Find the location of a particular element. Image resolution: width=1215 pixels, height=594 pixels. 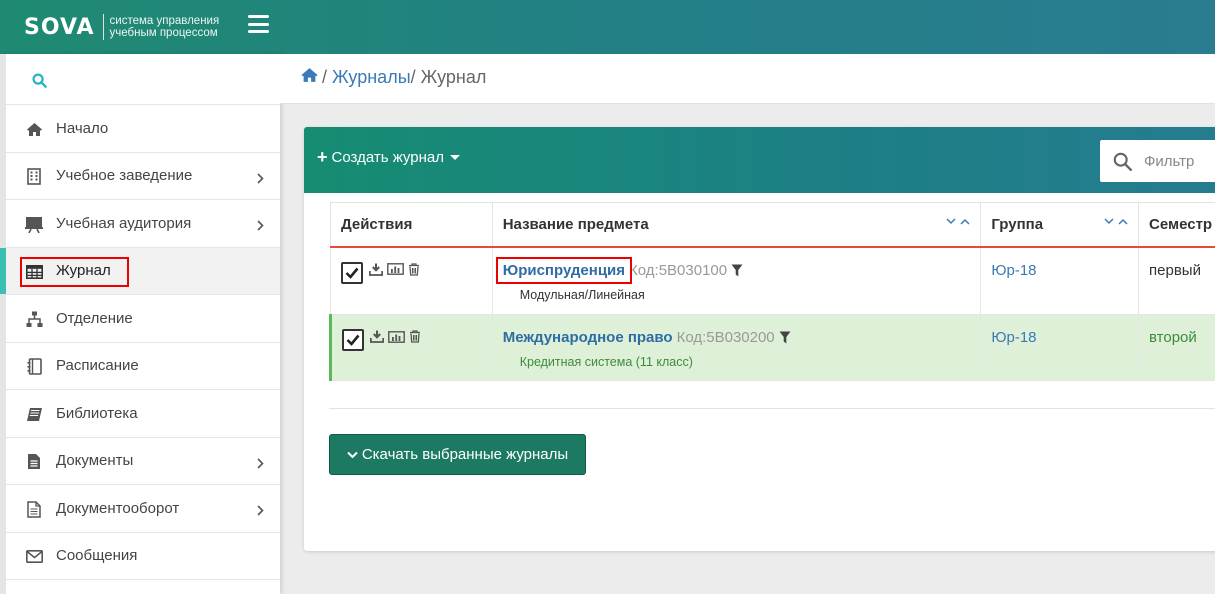

subject-code: Код:5В030200 is located at coordinates (725, 337).